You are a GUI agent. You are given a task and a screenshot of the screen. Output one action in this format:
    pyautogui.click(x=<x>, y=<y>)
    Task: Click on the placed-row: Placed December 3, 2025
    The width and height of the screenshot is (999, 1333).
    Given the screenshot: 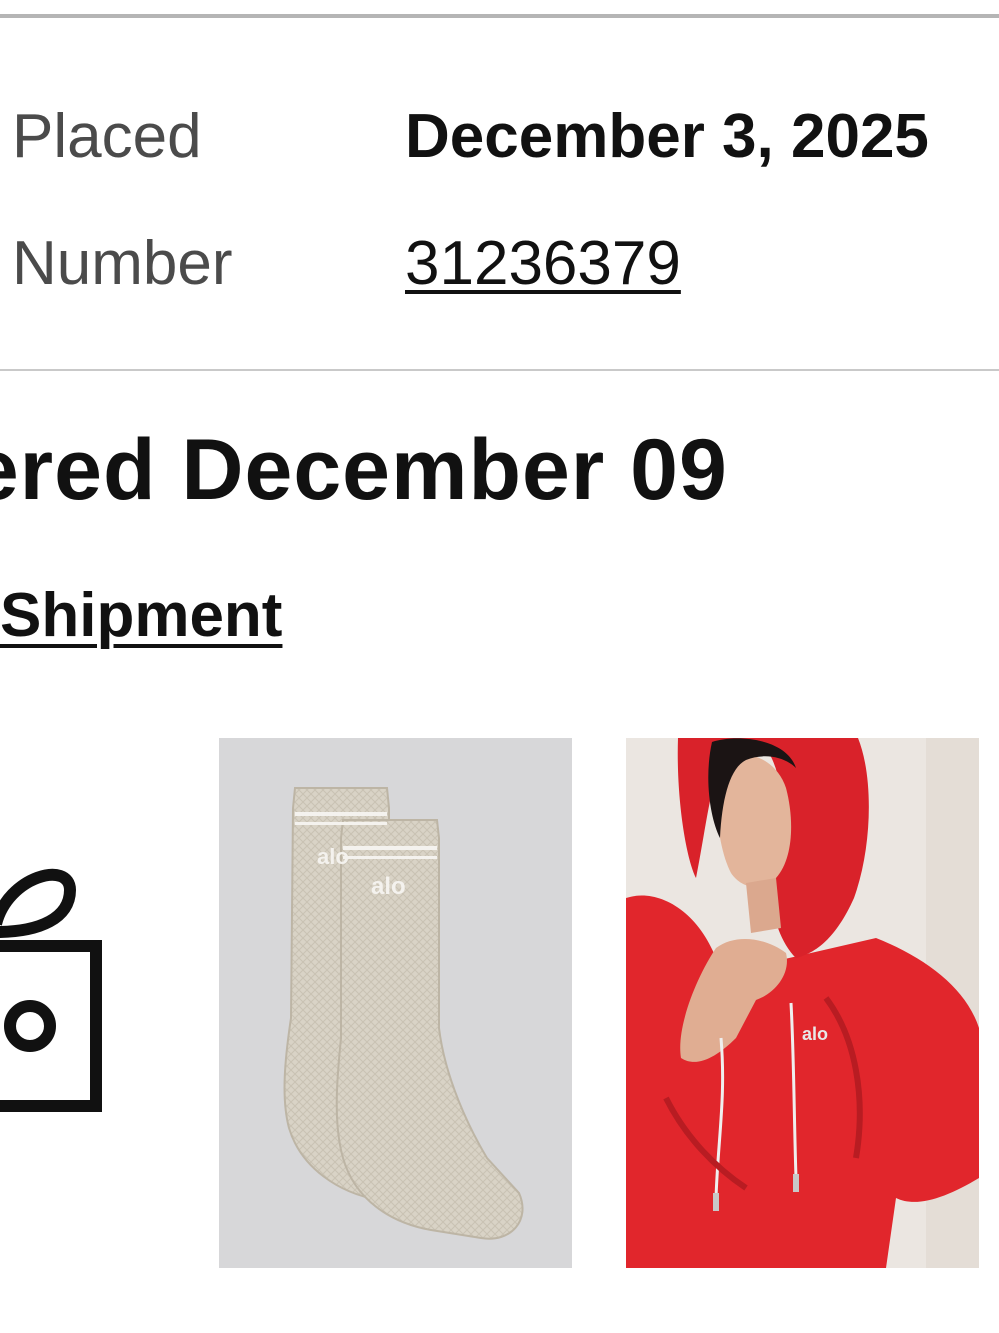 What is the action you would take?
    pyautogui.click(x=499, y=137)
    